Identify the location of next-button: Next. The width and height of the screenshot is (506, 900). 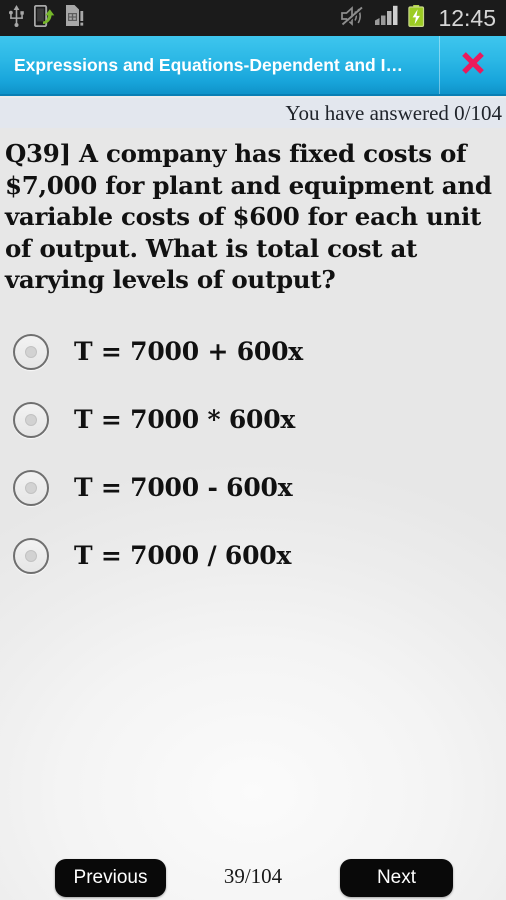
(396, 878).